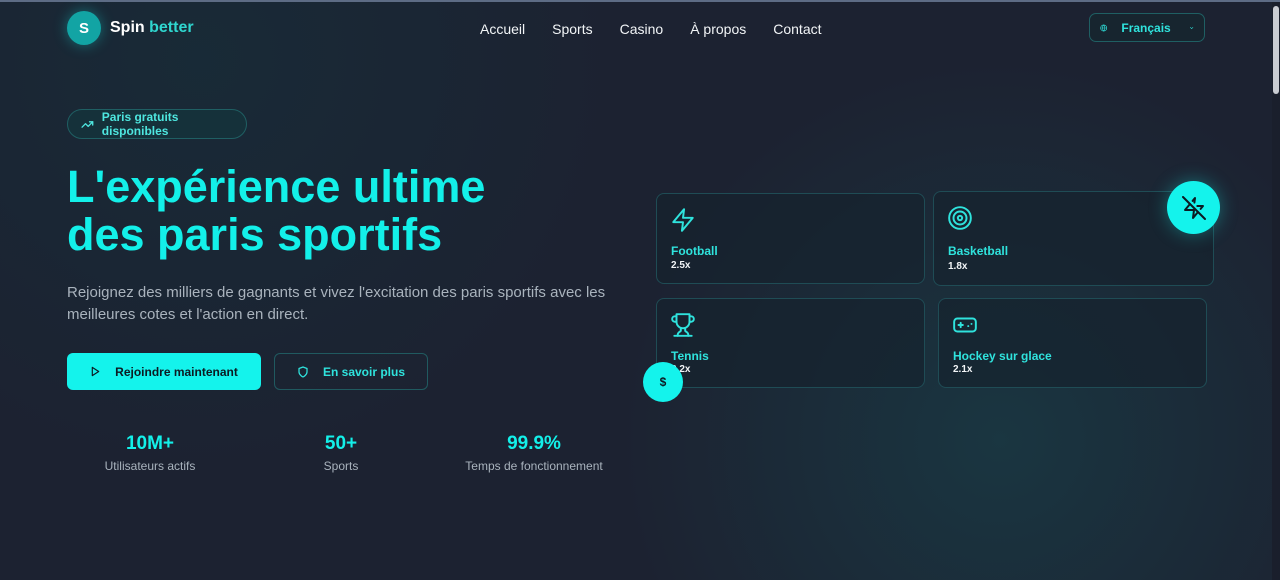 The image size is (1280, 580). I want to click on gamepad-icon, so click(965, 325).